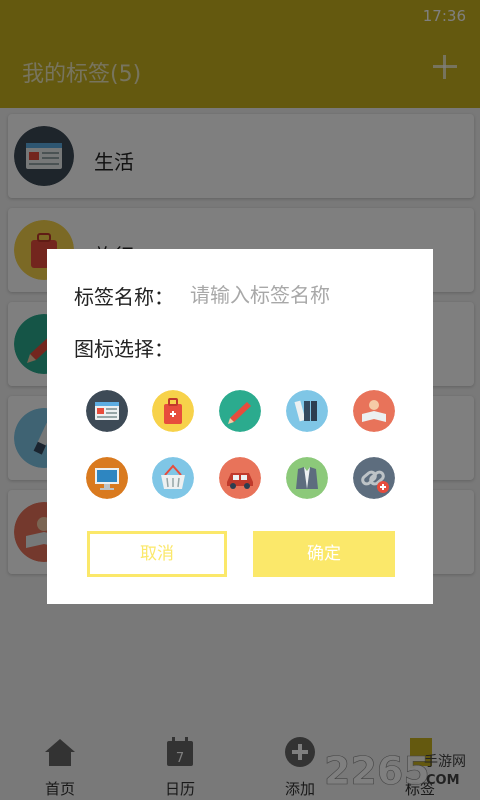 The height and width of the screenshot is (800, 480). Describe the element at coordinates (173, 411) in the screenshot. I see `suitcase-icon` at that location.